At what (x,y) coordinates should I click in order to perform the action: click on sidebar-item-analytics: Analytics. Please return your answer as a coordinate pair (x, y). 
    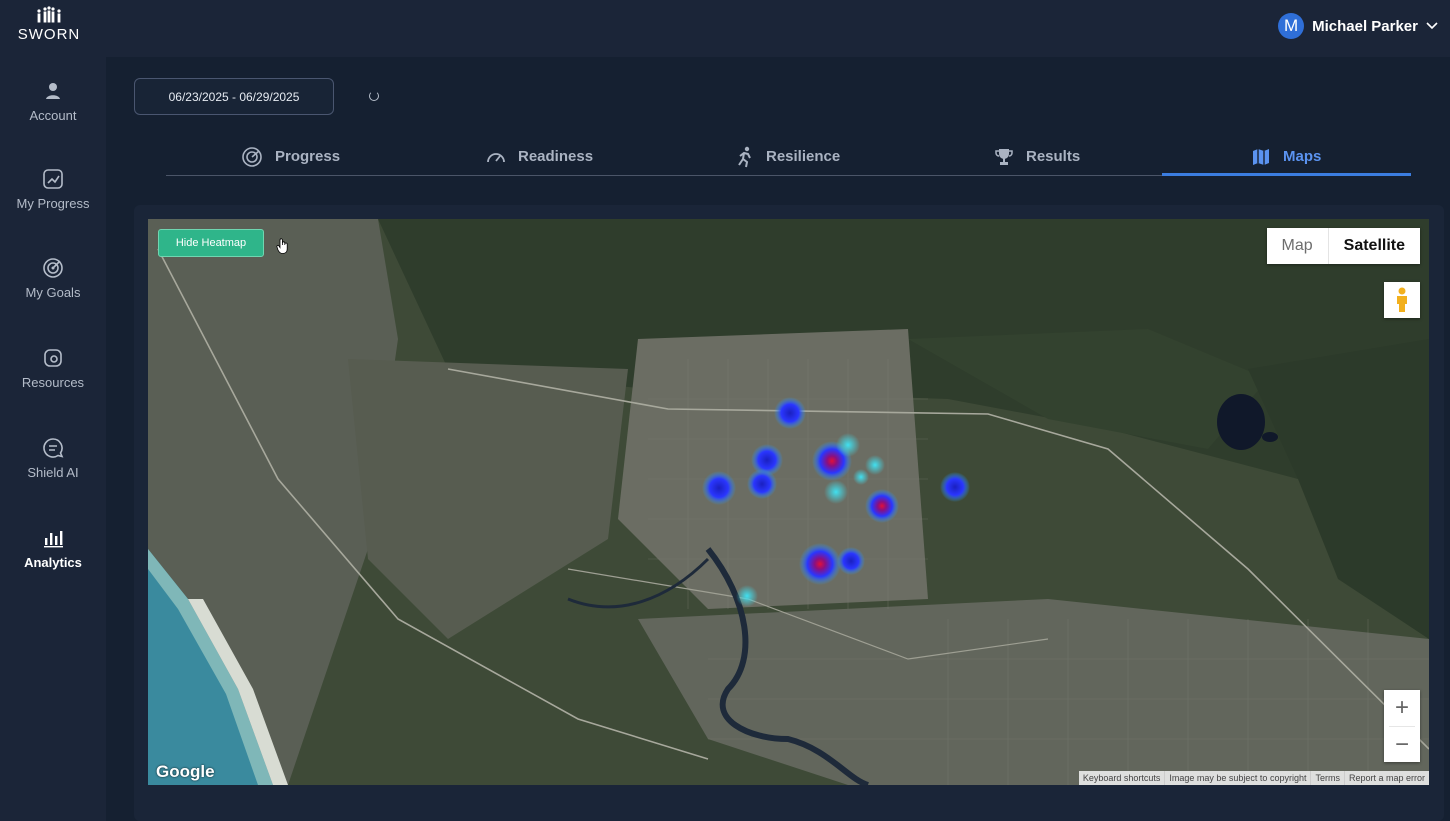
    Looking at the image, I should click on (53, 562).